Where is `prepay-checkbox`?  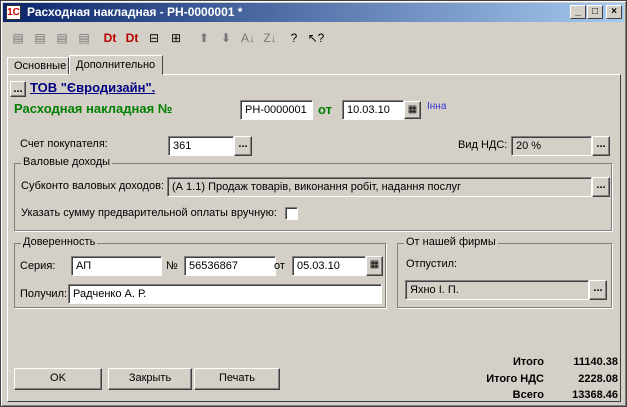
prepay-checkbox is located at coordinates (291, 213).